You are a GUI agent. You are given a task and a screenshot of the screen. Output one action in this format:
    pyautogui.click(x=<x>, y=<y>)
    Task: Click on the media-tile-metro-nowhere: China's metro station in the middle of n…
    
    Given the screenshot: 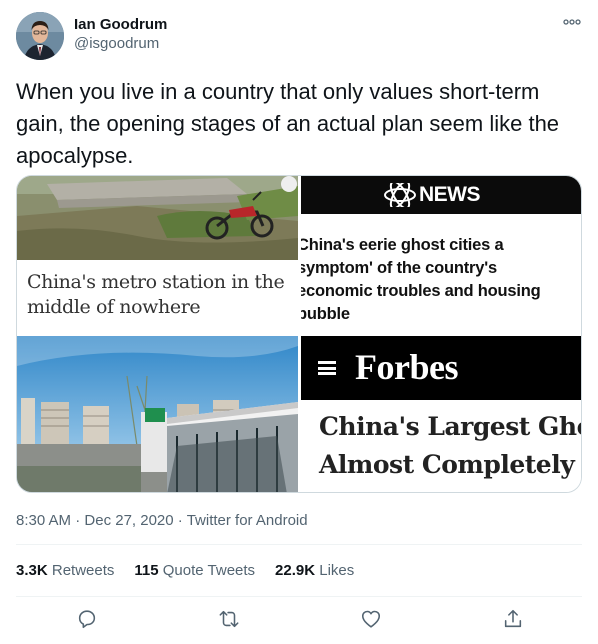 What is the action you would take?
    pyautogui.click(x=157, y=254)
    